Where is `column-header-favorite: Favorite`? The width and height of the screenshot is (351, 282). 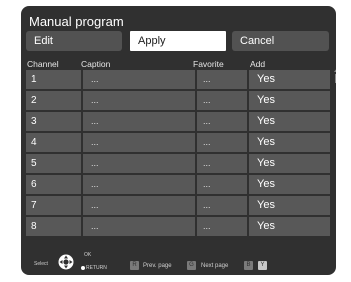 column-header-favorite: Favorite is located at coordinates (208, 64).